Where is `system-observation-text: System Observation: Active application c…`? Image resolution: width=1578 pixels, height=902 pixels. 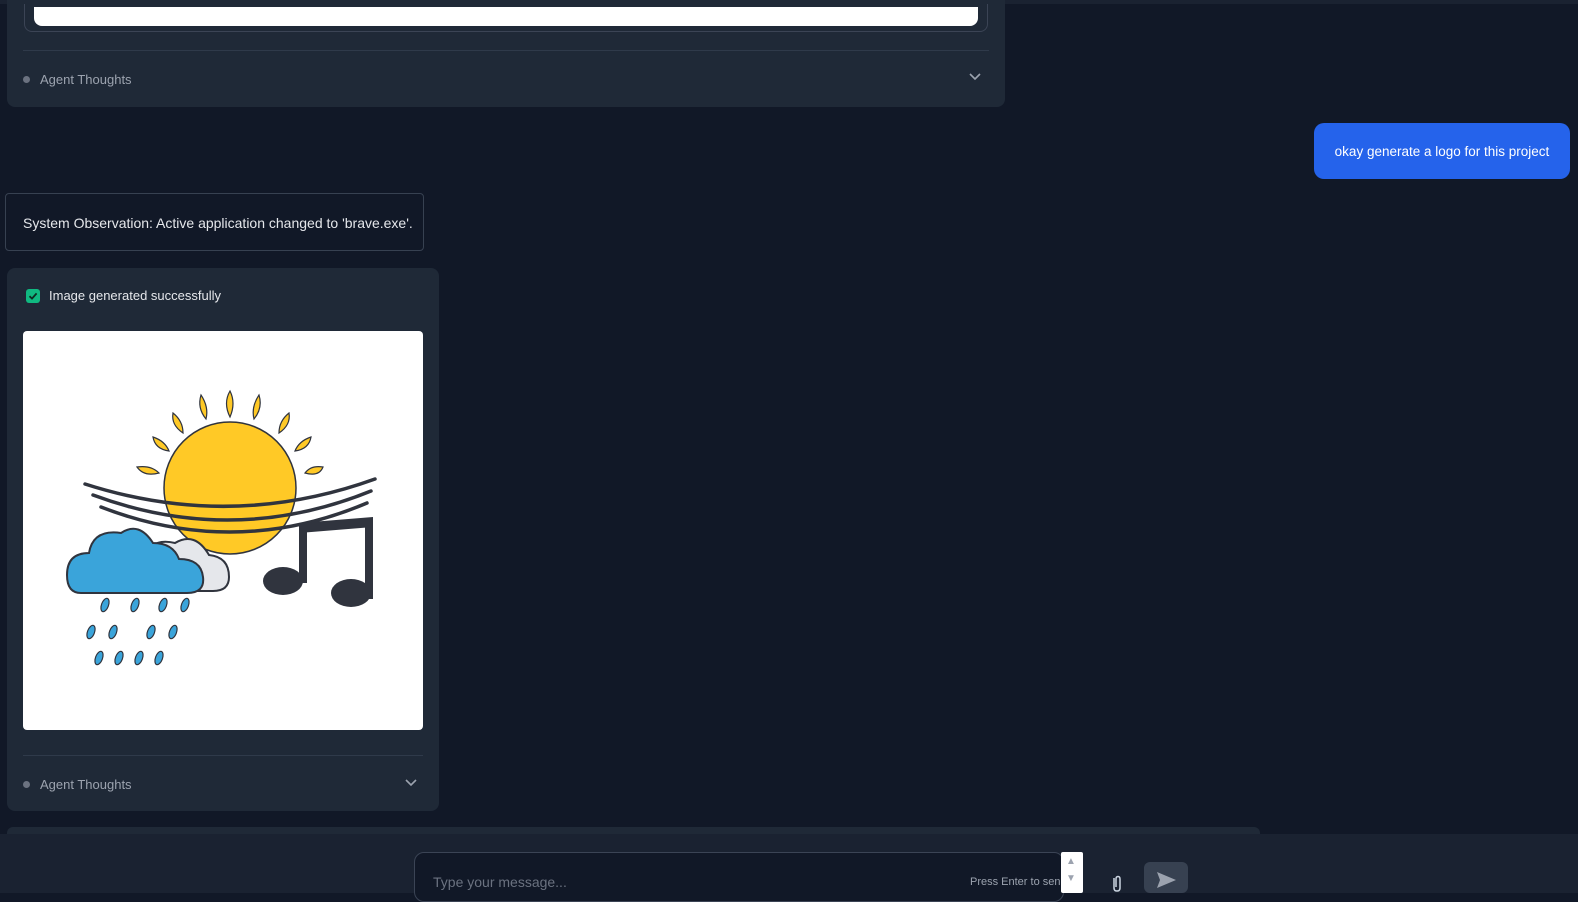
system-observation-text: System Observation: Active application c… is located at coordinates (218, 223).